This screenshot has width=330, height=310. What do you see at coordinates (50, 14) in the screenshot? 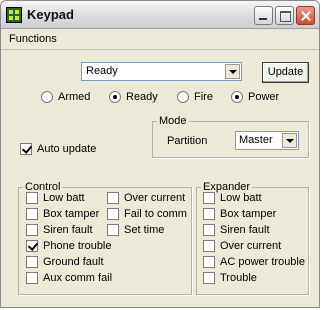
I see `window-title: Keypad` at bounding box center [50, 14].